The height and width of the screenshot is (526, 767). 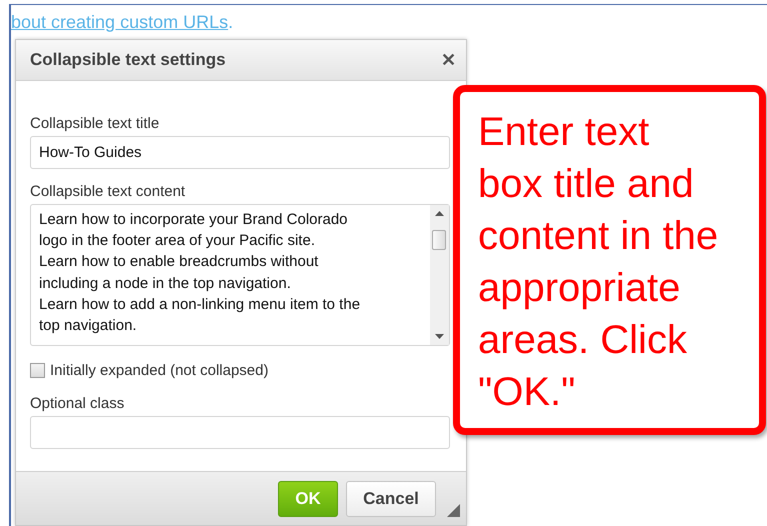 I want to click on scrollbar-thumb, so click(x=439, y=240).